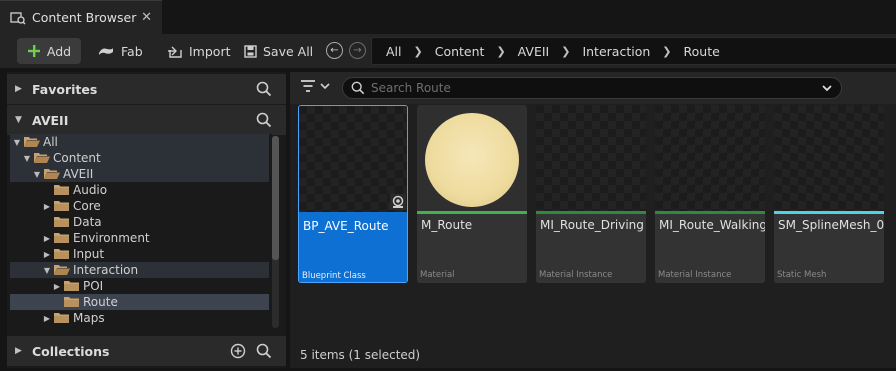  Describe the element at coordinates (146, 351) in the screenshot. I see `collections-header: ▶ Collections` at that location.